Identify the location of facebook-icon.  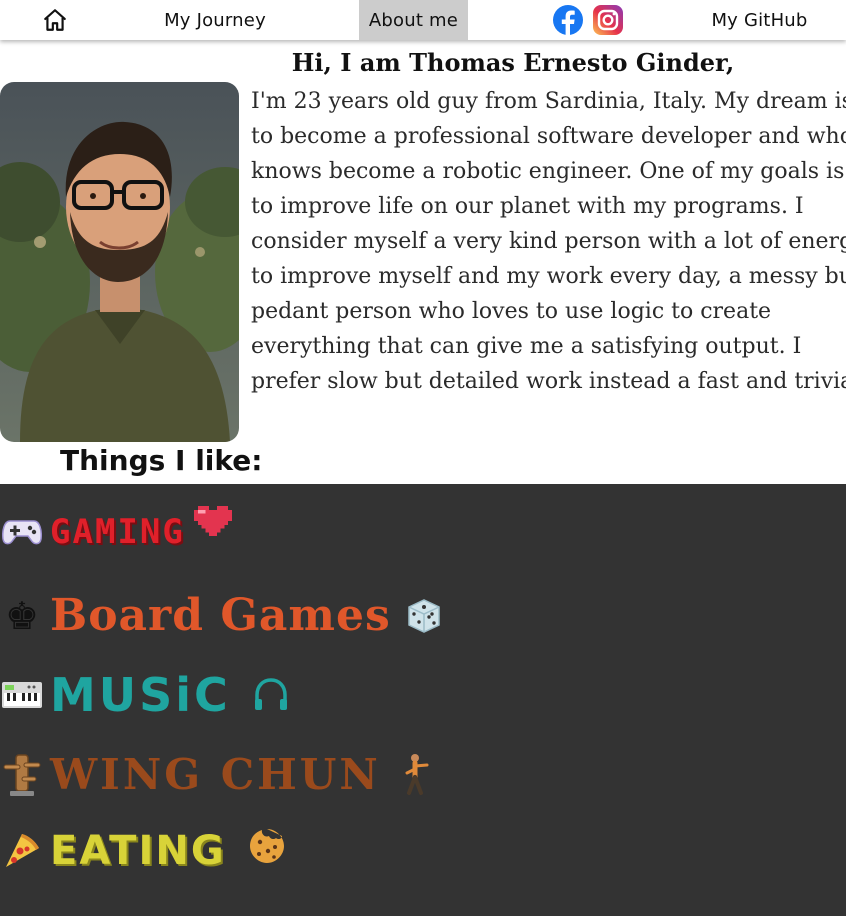
(568, 20).